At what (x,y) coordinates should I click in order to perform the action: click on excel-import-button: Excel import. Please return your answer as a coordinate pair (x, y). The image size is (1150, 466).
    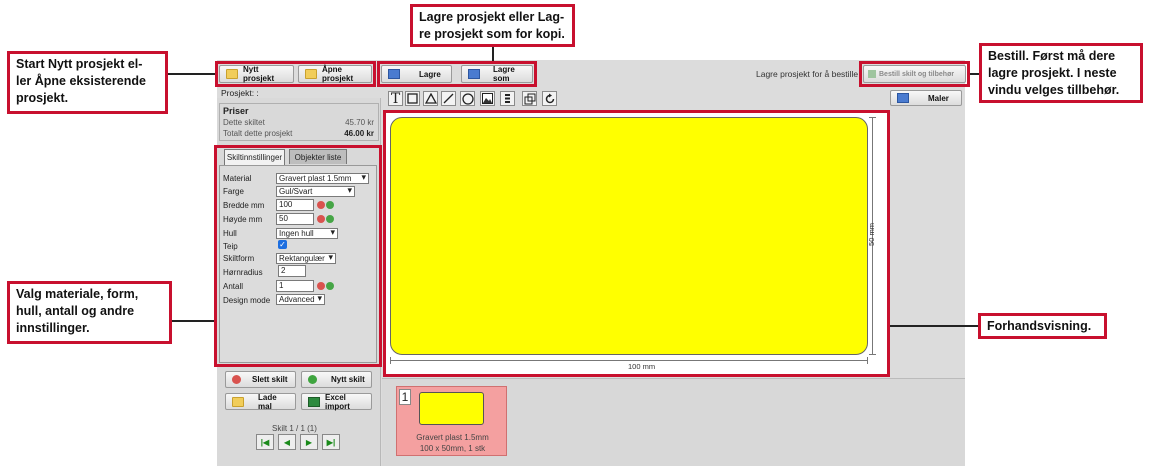
    Looking at the image, I should click on (336, 402).